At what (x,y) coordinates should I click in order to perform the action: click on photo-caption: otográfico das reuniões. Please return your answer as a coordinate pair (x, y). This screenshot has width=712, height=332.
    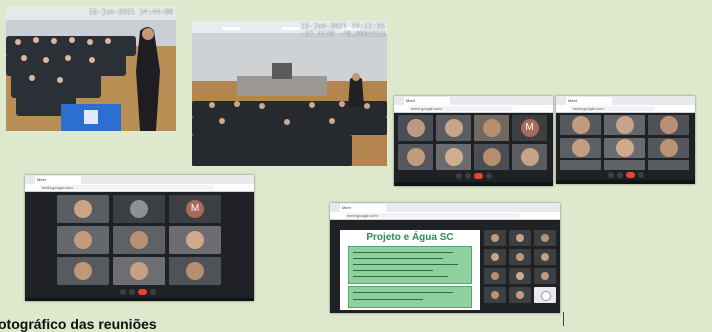
    Looking at the image, I should click on (78, 324).